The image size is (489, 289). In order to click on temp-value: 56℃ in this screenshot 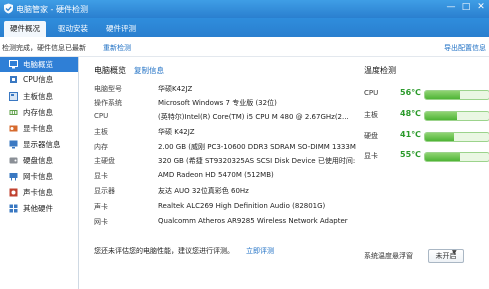, I will do `click(410, 92)`.